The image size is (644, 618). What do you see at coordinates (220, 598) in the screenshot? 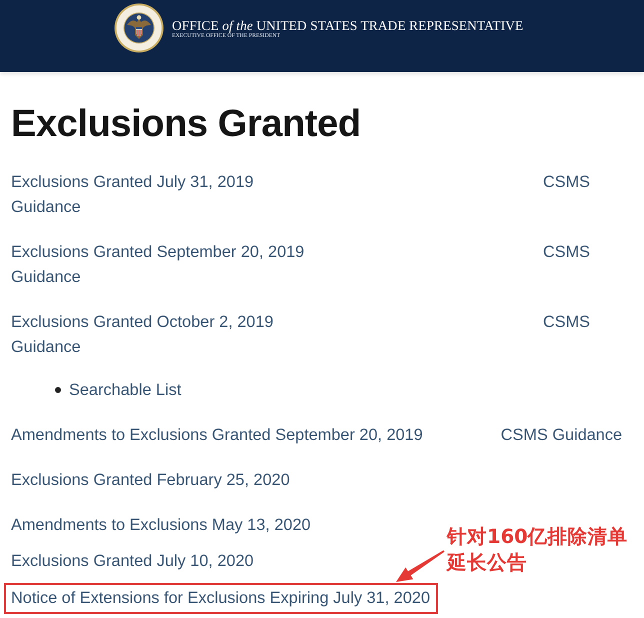
I see `document-link: Notice of Extensions for Exclusions Expiring July 31, 2020` at bounding box center [220, 598].